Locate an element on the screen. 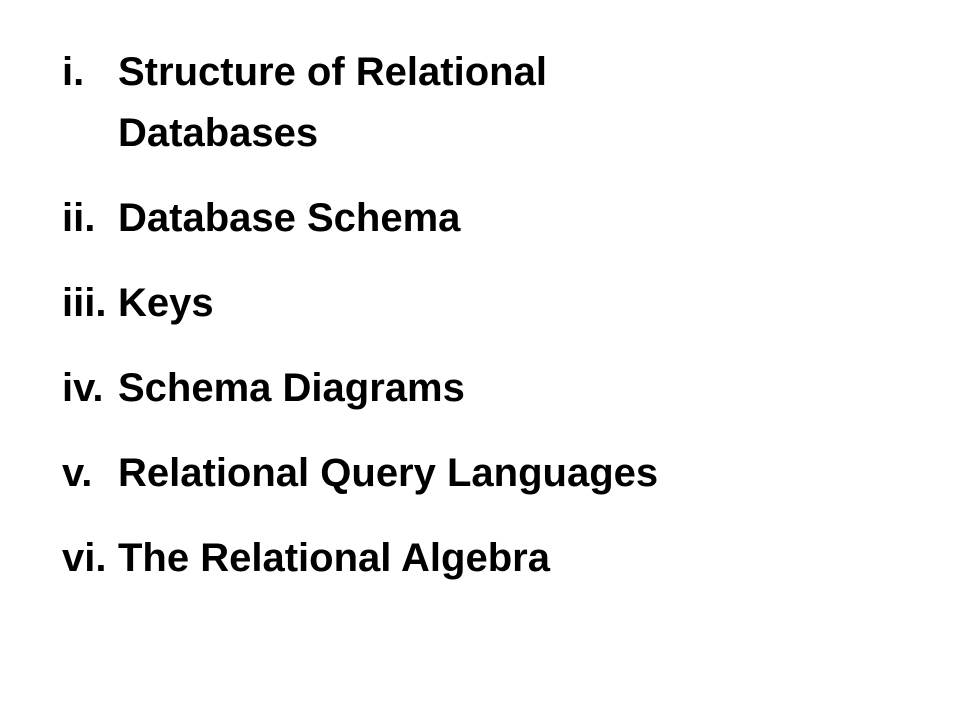 The width and height of the screenshot is (960, 720). topic-numeral: iii. is located at coordinates (84, 303).